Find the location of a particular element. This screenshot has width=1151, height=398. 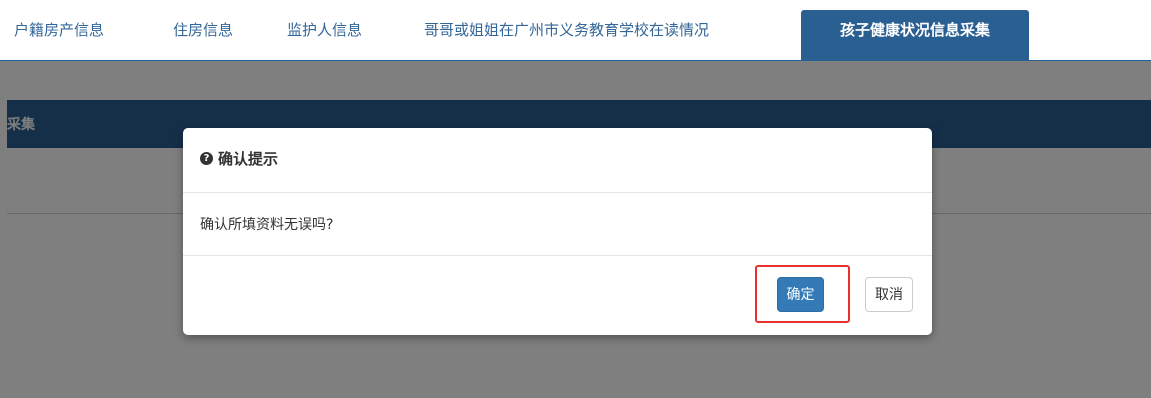

tab-housing: 住房信息 is located at coordinates (203, 35).